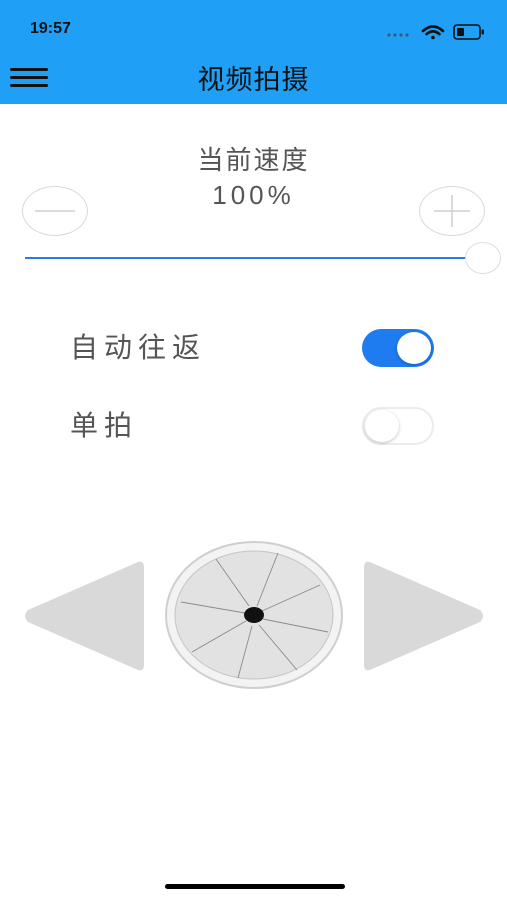 This screenshot has height=900, width=507. I want to click on minus-icon, so click(55, 211).